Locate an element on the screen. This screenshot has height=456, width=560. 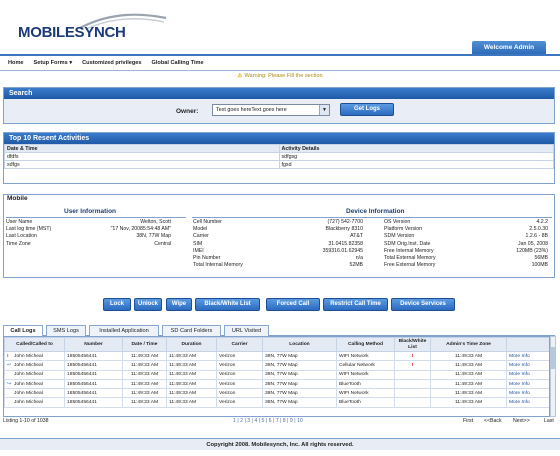
warning-message: ⚠ Warning: Please Fill the section is located at coordinates (280, 76).